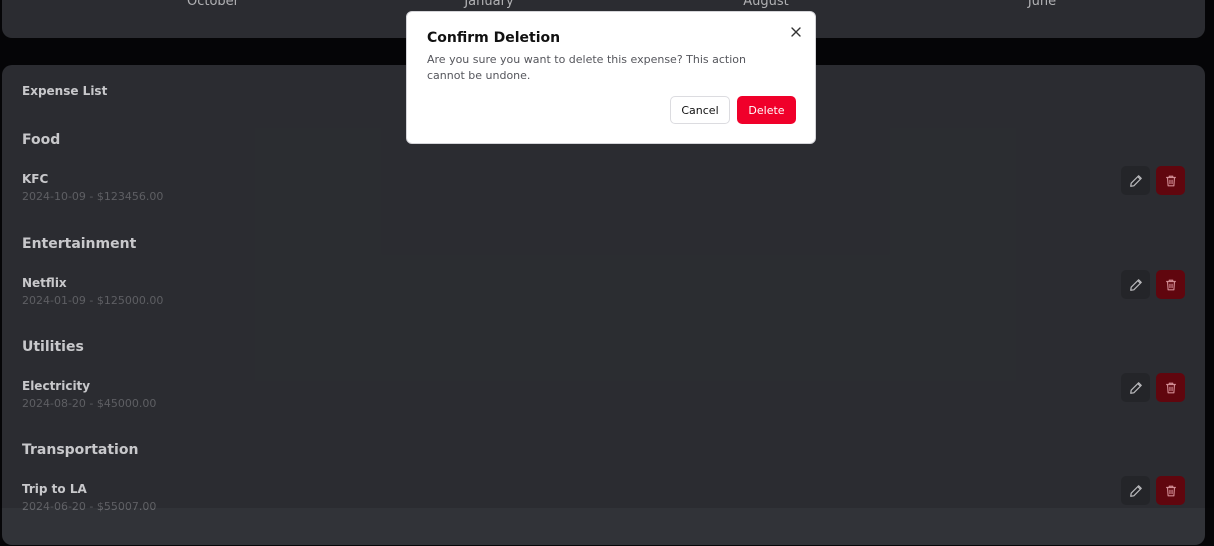 The image size is (1214, 546). Describe the element at coordinates (766, 110) in the screenshot. I see `confirm-delete-button: Delete` at that location.